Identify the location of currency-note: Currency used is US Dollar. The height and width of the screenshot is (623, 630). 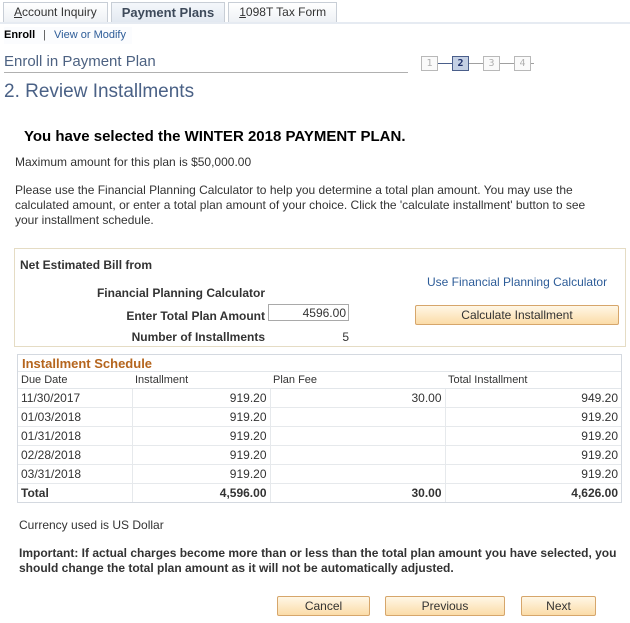
(91, 525).